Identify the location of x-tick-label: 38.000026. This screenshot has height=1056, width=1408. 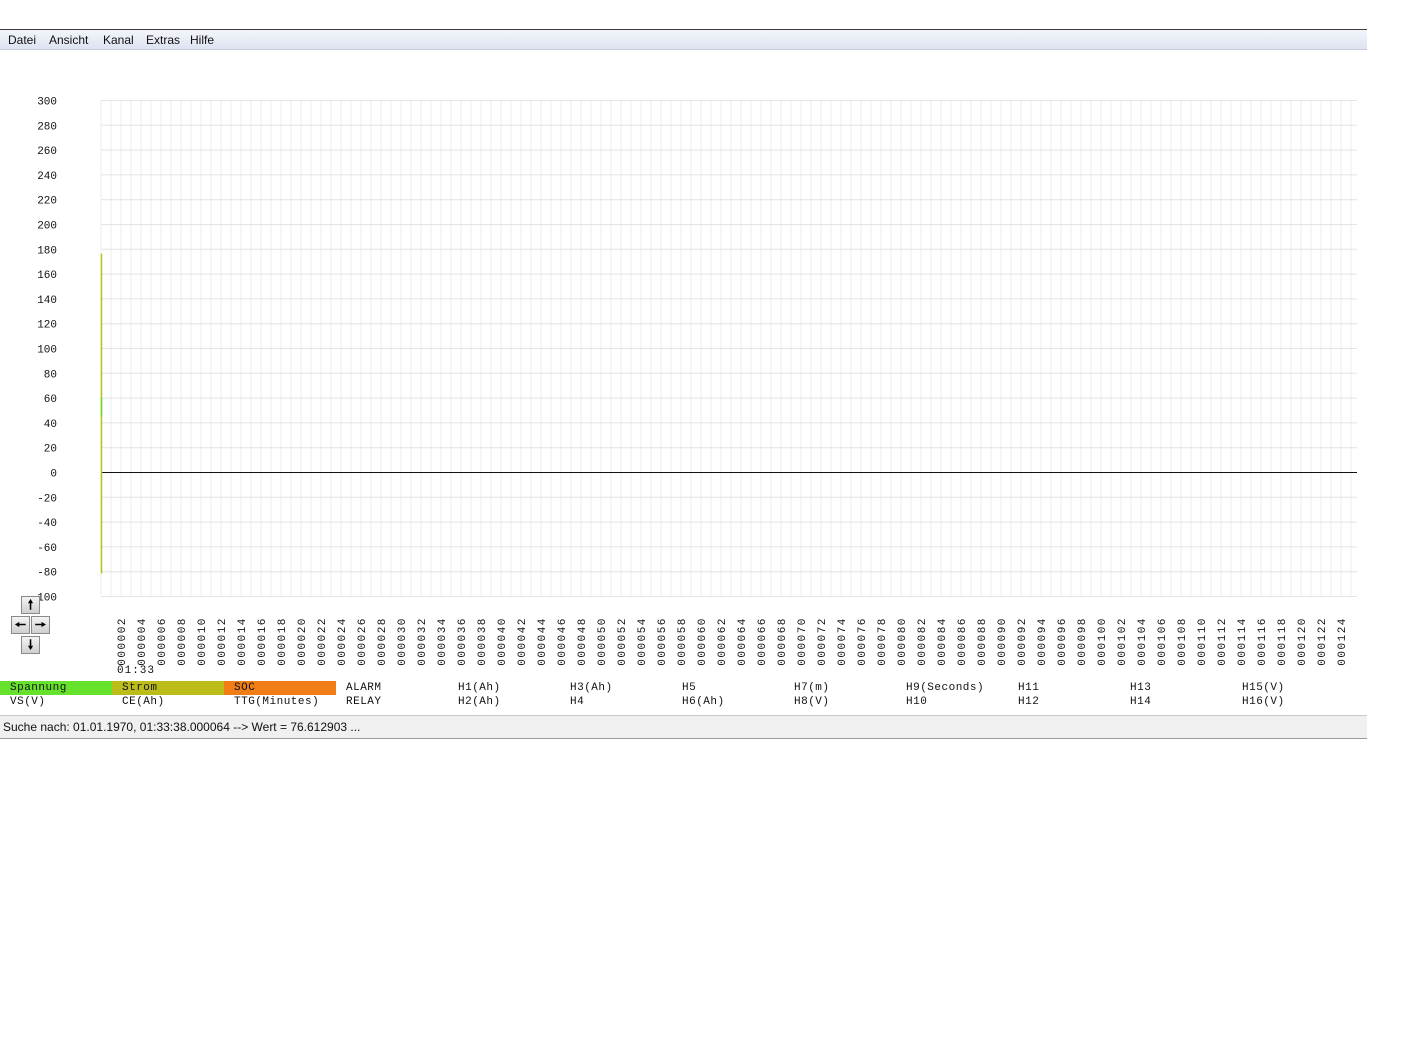
(363, 643).